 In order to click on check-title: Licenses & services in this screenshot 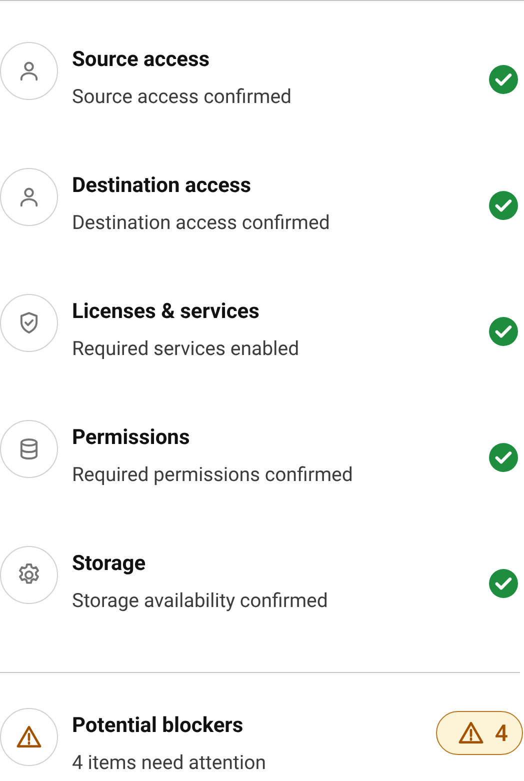, I will do `click(166, 312)`.